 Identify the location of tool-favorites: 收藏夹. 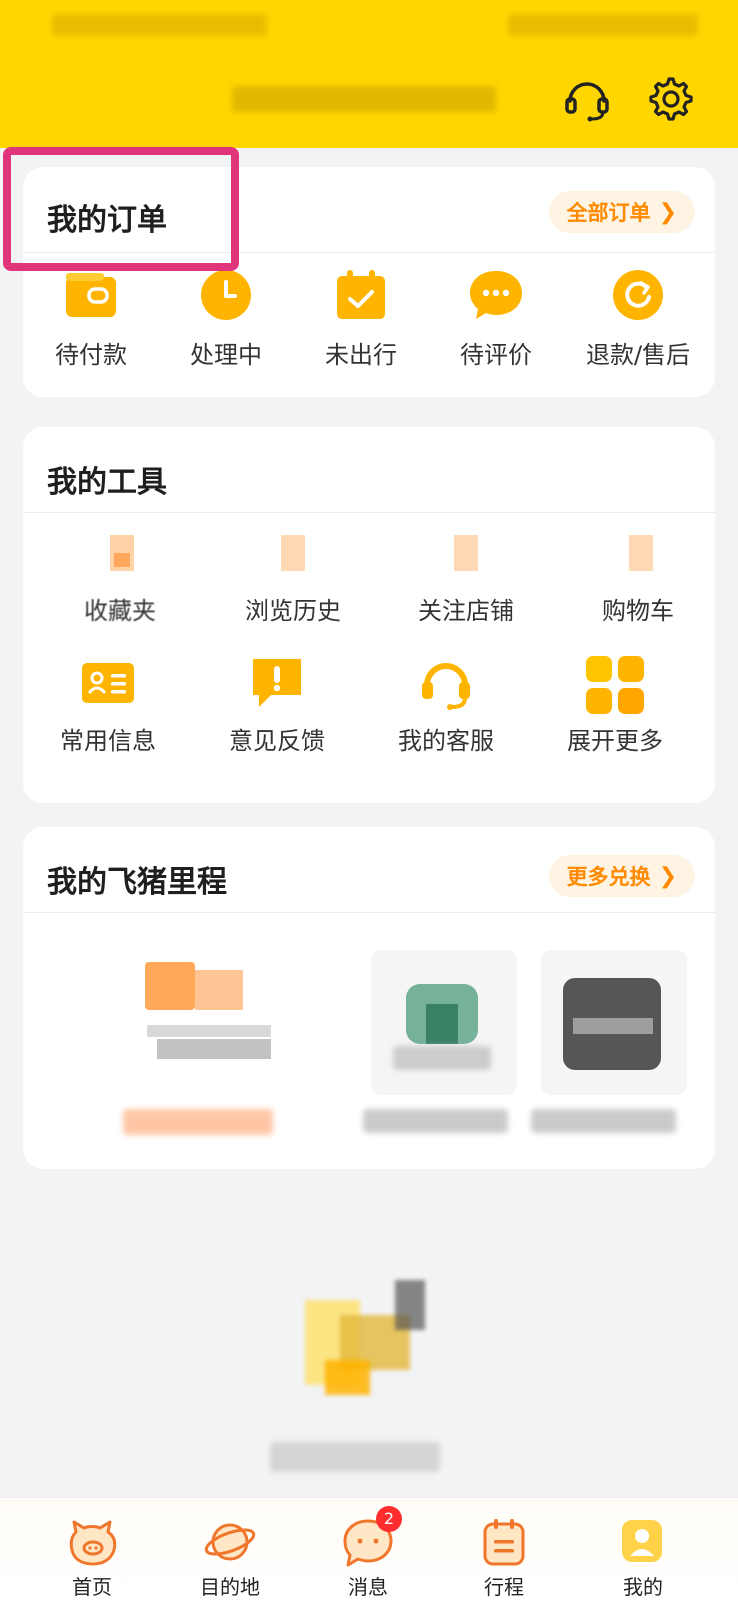
(120, 580).